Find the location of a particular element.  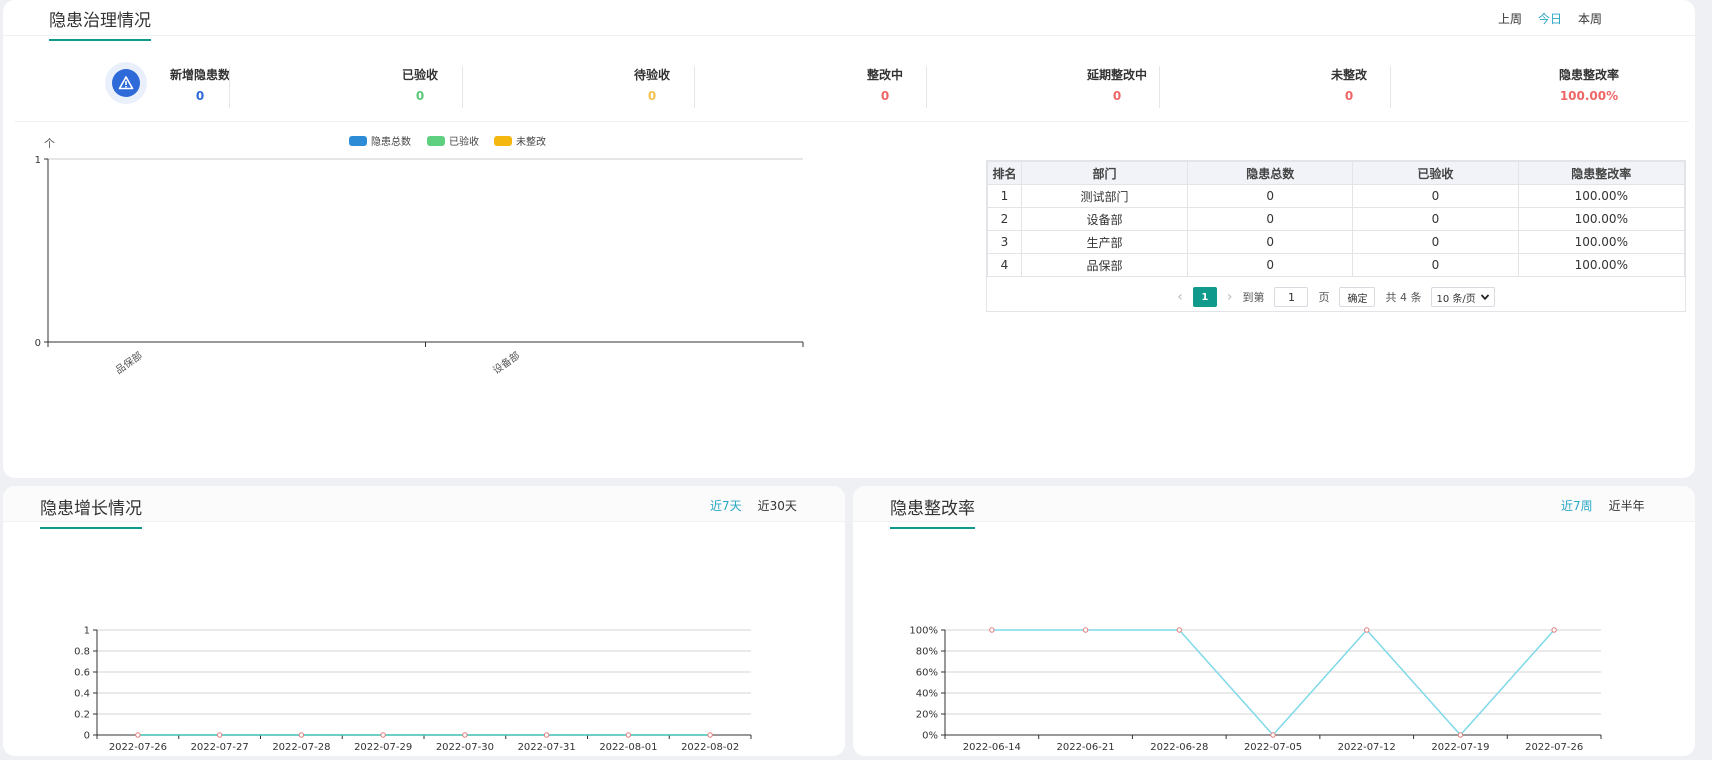

goto-label: 到第 is located at coordinates (1253, 297).